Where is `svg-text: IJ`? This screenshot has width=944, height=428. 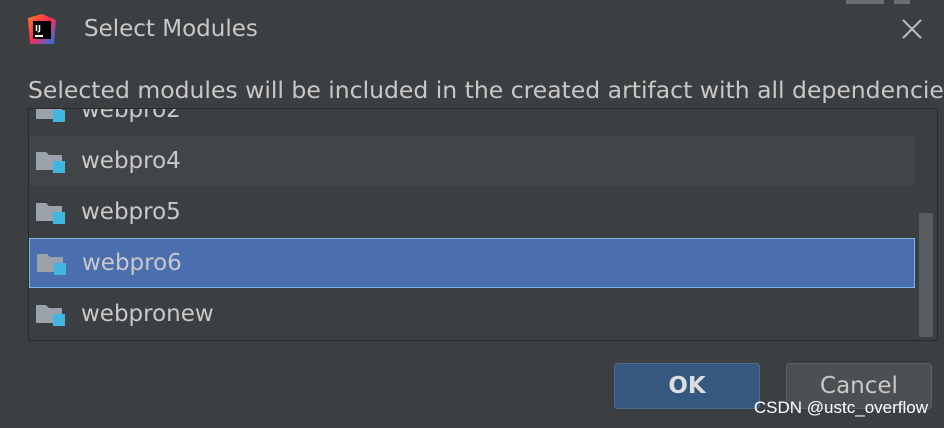 svg-text: IJ is located at coordinates (38, 28).